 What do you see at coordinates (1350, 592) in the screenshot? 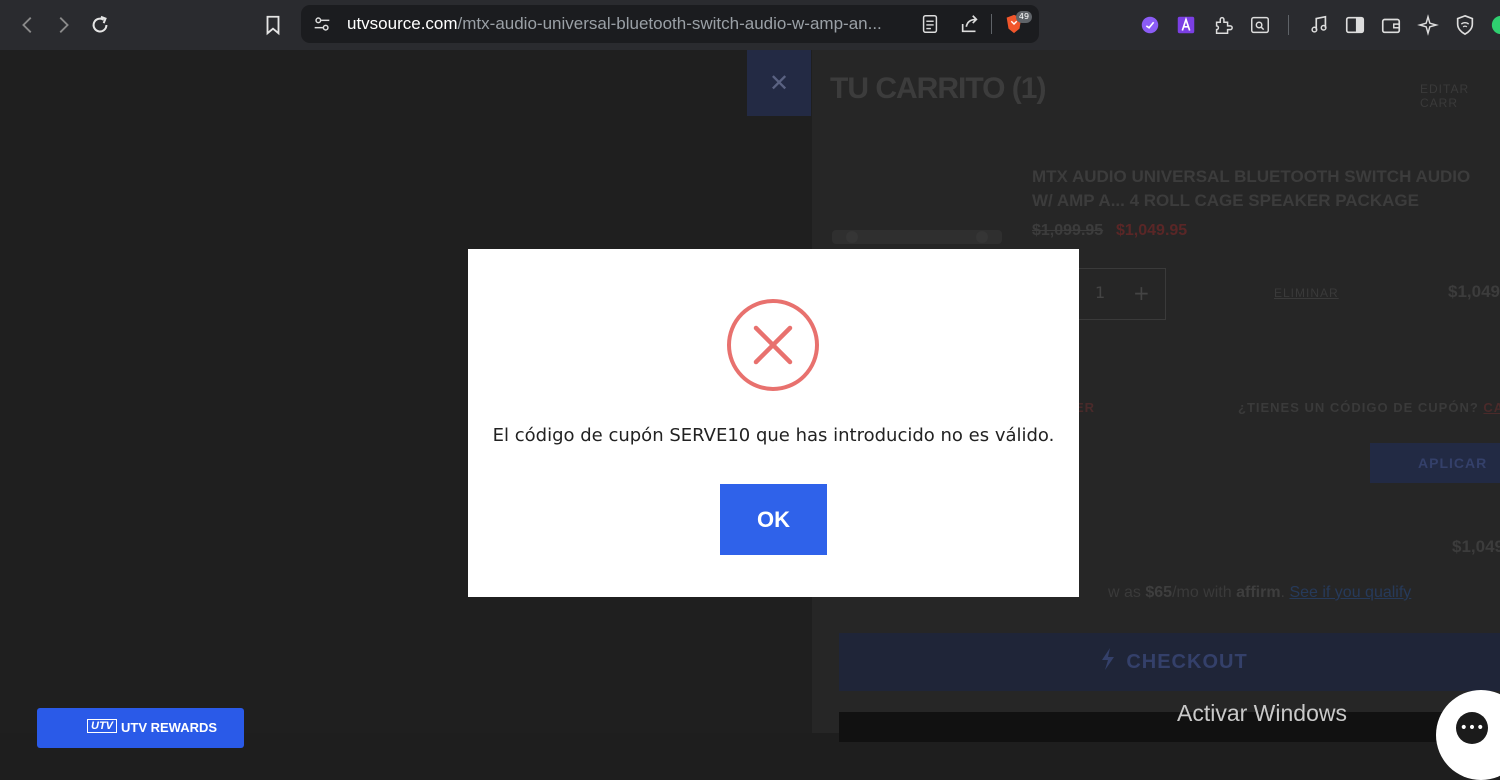
I see `affirm-qualify-link: See if you qualify` at bounding box center [1350, 592].